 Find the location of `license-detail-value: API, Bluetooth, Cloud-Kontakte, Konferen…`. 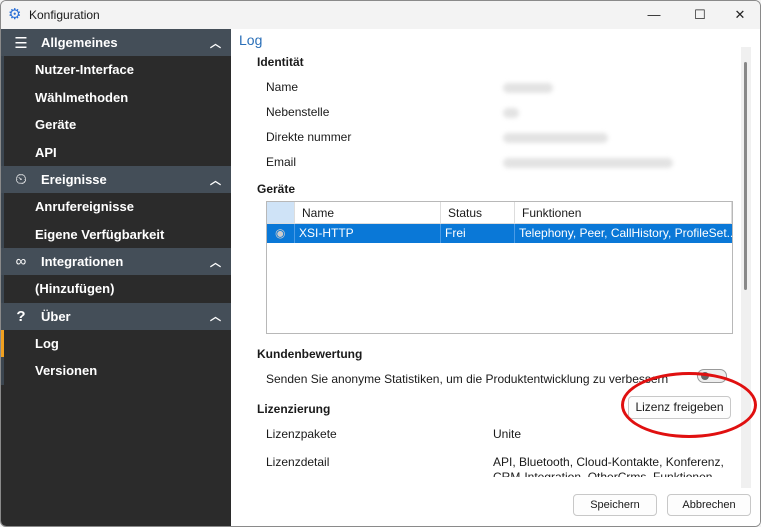

license-detail-value: API, Bluetooth, Cloud-Kontakte, Konferen… is located at coordinates (608, 466).